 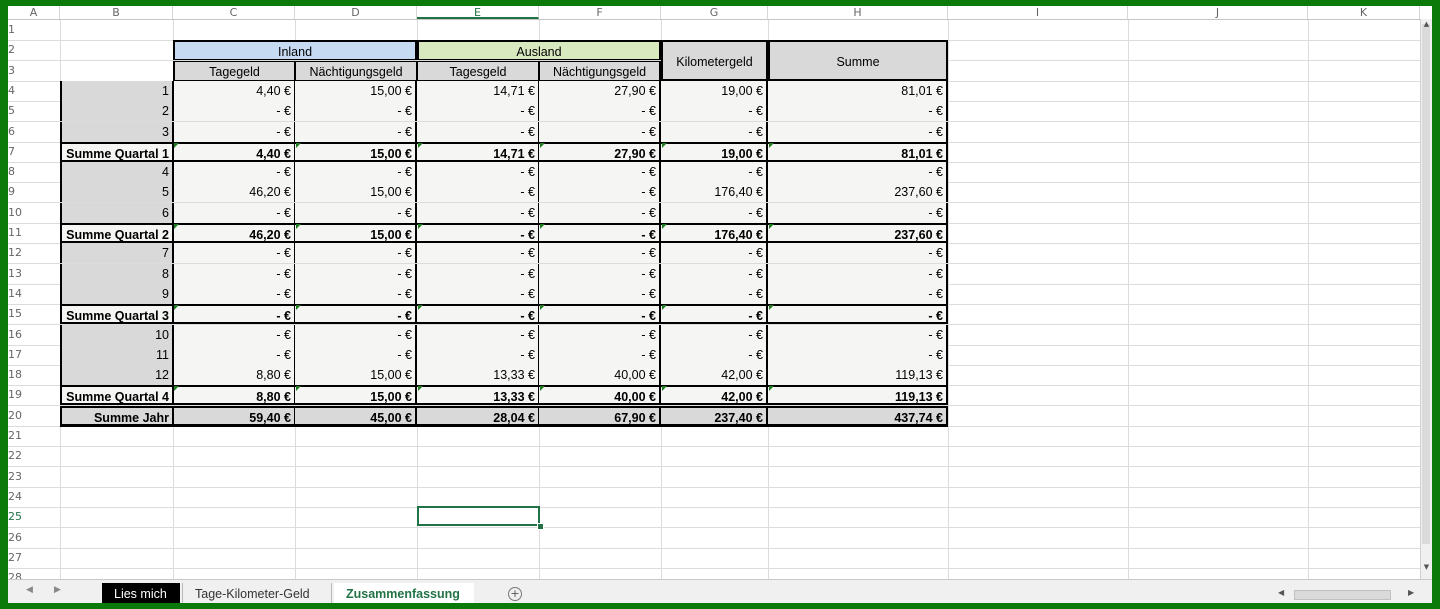 What do you see at coordinates (714, 12) in the screenshot?
I see `column-header-g: G` at bounding box center [714, 12].